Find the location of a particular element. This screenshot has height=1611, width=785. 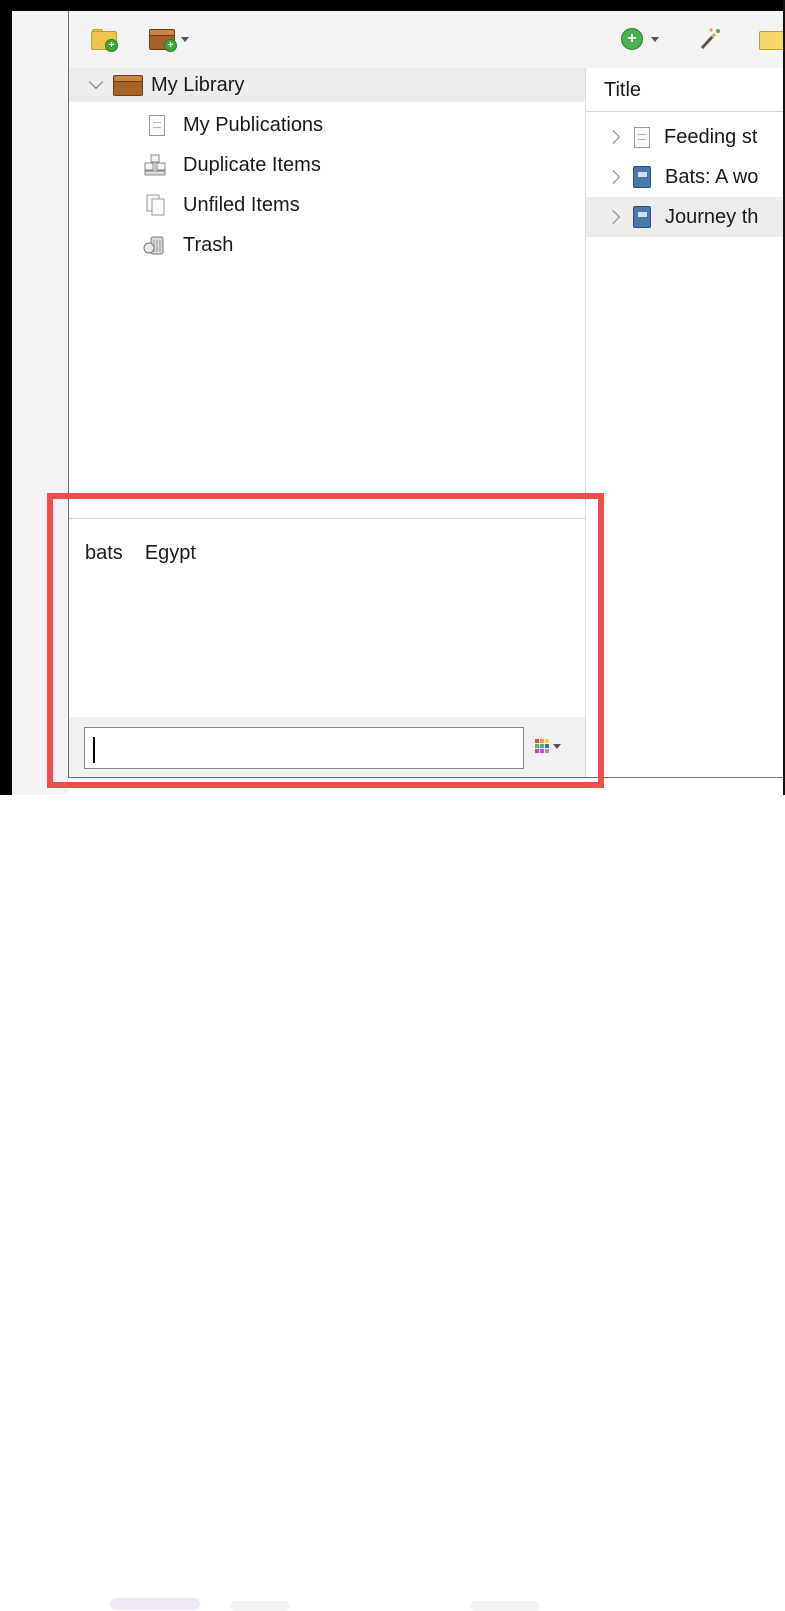

collection-label: Unfiled Items is located at coordinates (241, 204).